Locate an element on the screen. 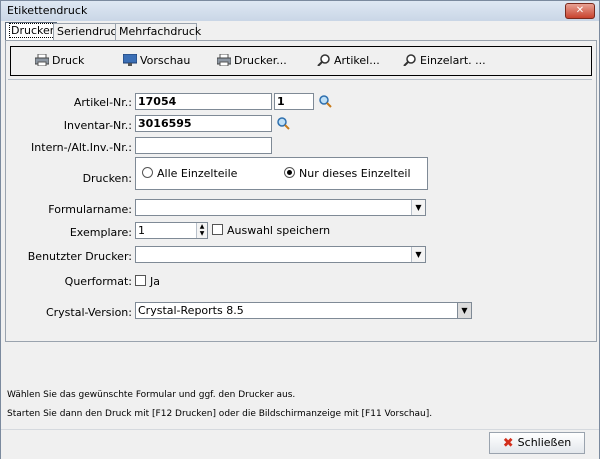  window-title: Etikettendruck is located at coordinates (47, 10).